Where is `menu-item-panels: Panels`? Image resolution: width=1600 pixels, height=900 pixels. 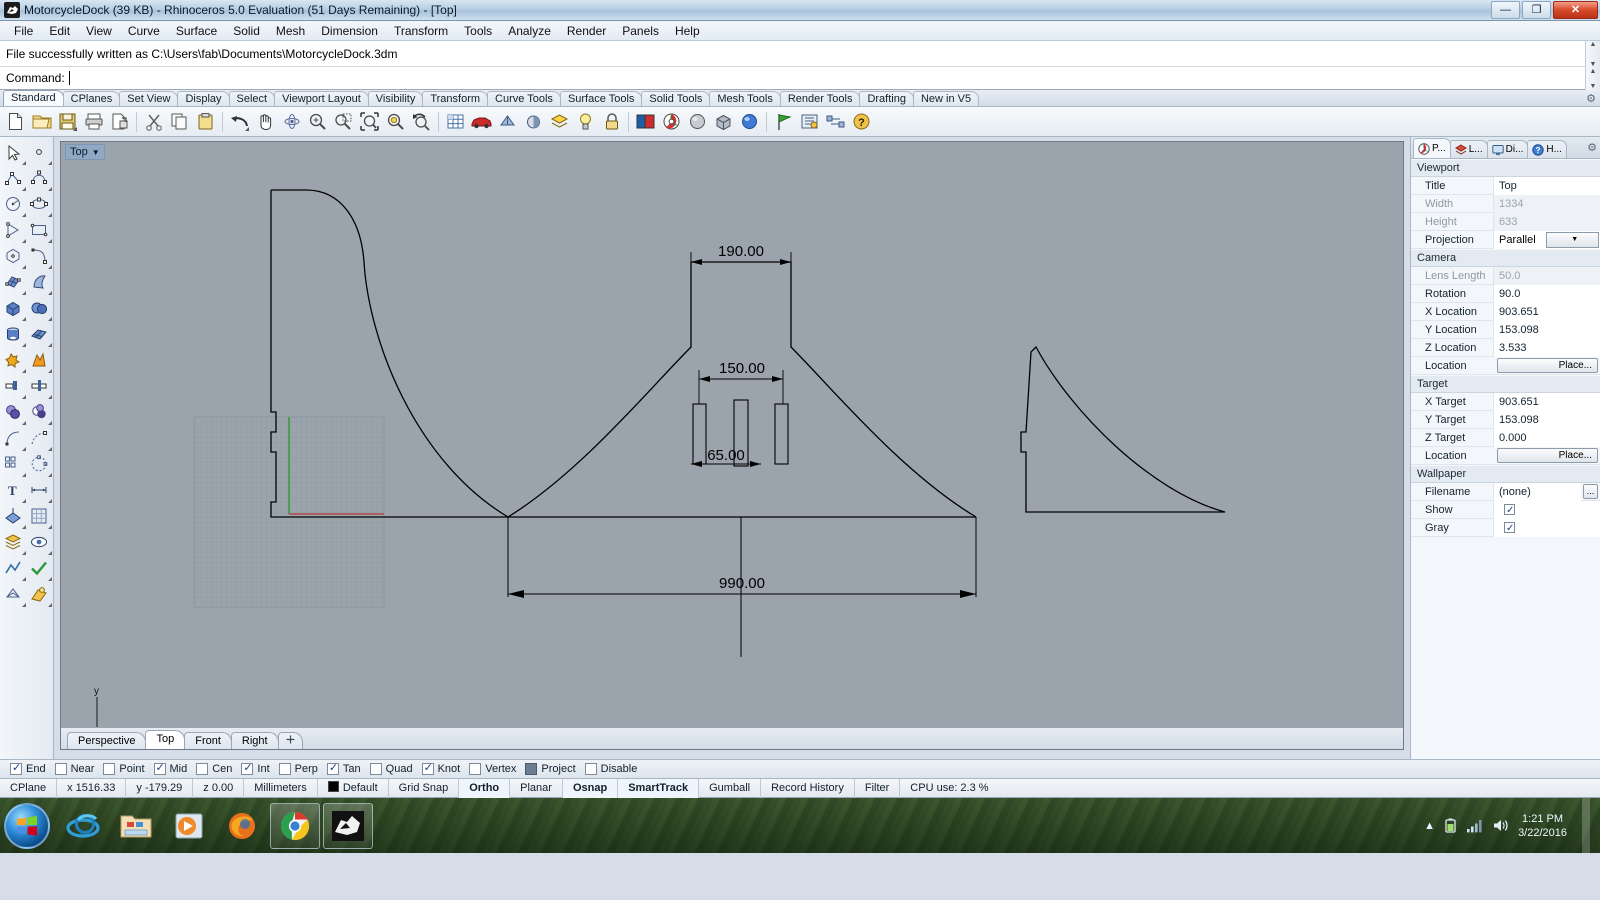
menu-item-panels: Panels is located at coordinates (640, 31).